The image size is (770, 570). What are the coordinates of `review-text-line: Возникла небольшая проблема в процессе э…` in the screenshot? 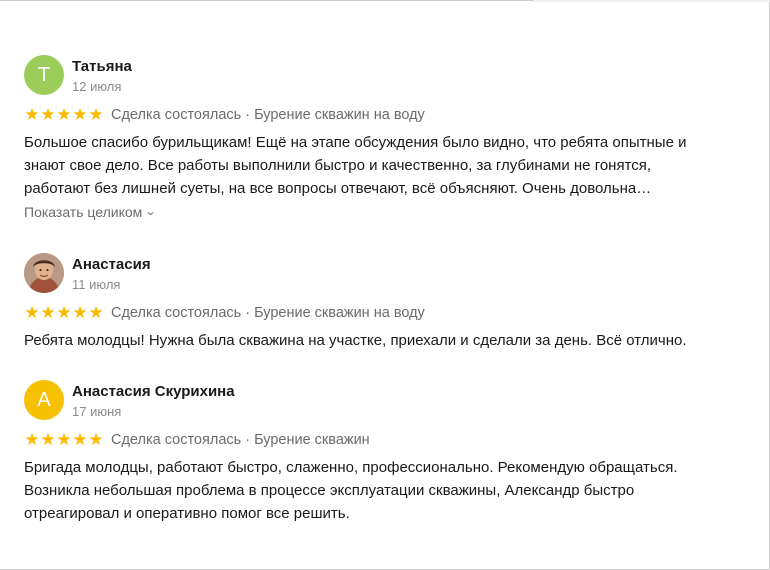 It's located at (329, 490).